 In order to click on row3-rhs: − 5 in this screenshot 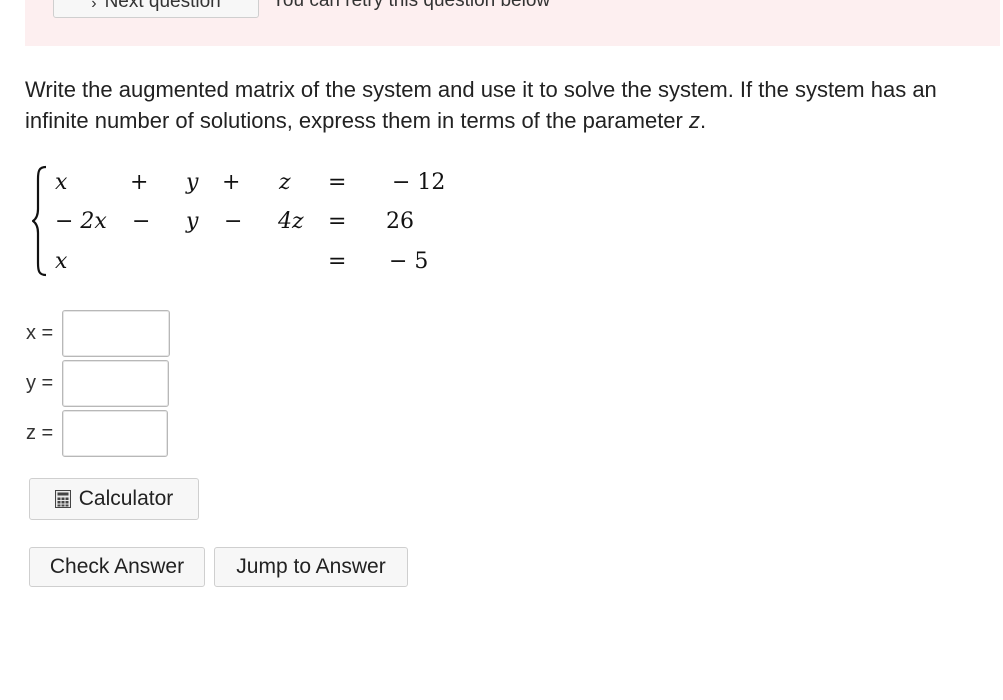, I will do `click(409, 261)`.